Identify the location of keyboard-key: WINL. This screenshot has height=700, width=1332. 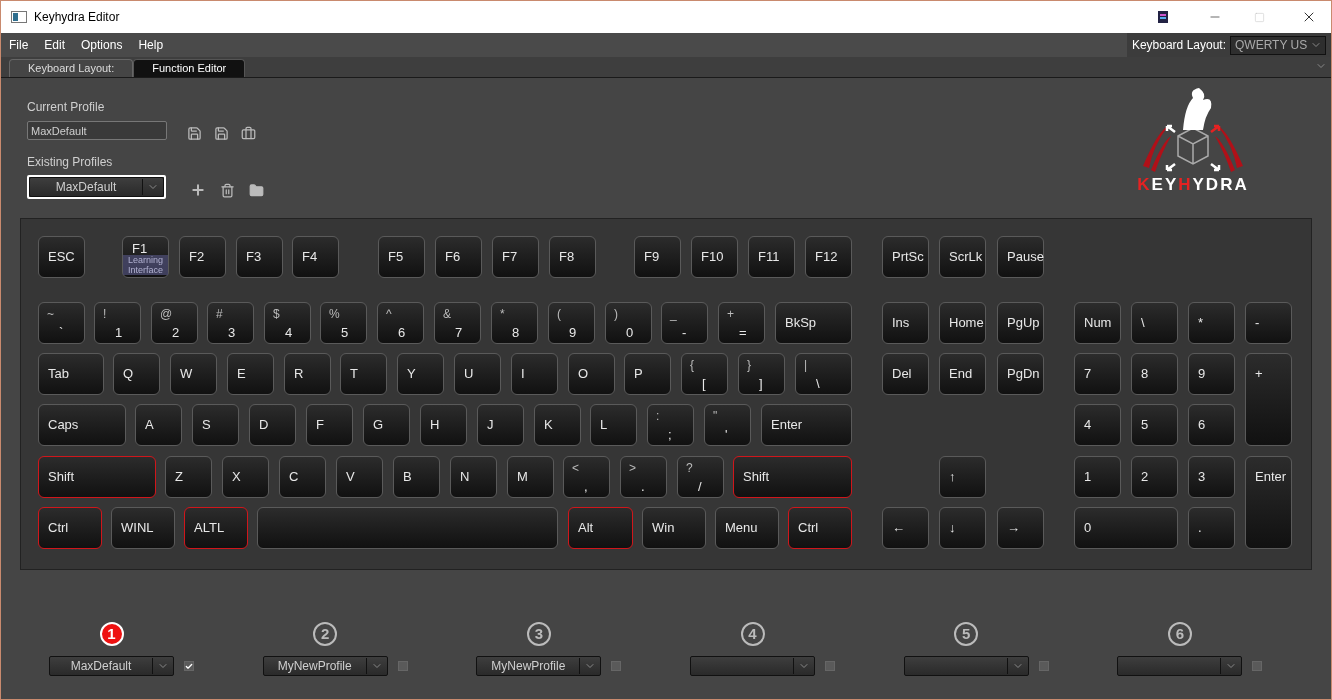
(143, 528).